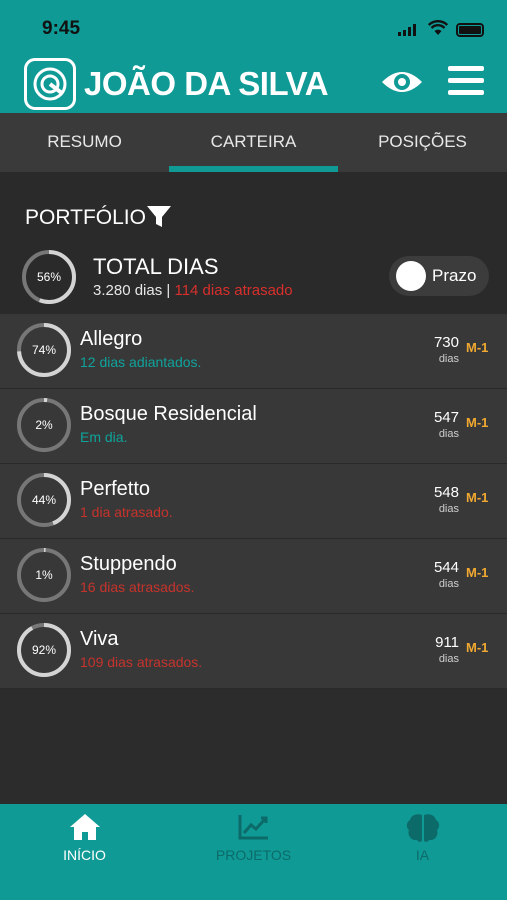  What do you see at coordinates (206, 83) in the screenshot?
I see `user-name-title: JOÃO DA SILVA` at bounding box center [206, 83].